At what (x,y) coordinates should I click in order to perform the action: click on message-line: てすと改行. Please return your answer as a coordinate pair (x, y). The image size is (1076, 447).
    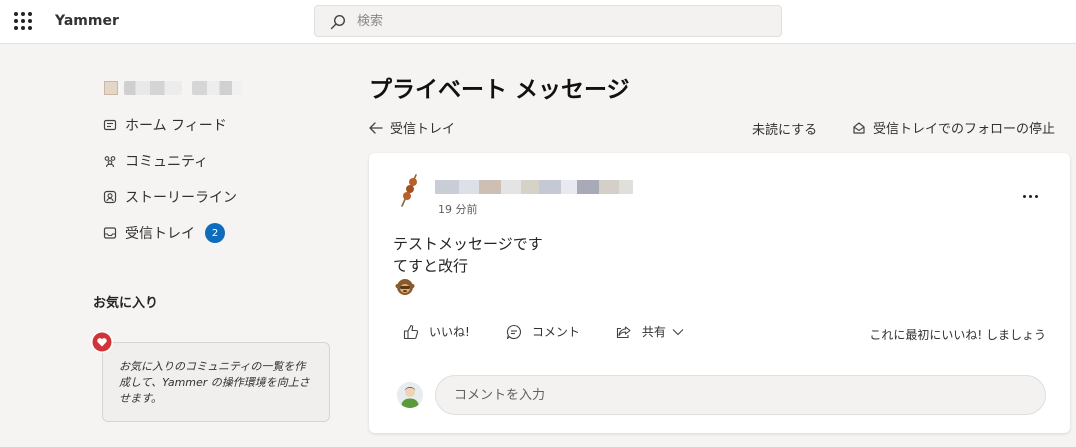
    Looking at the image, I should click on (431, 266).